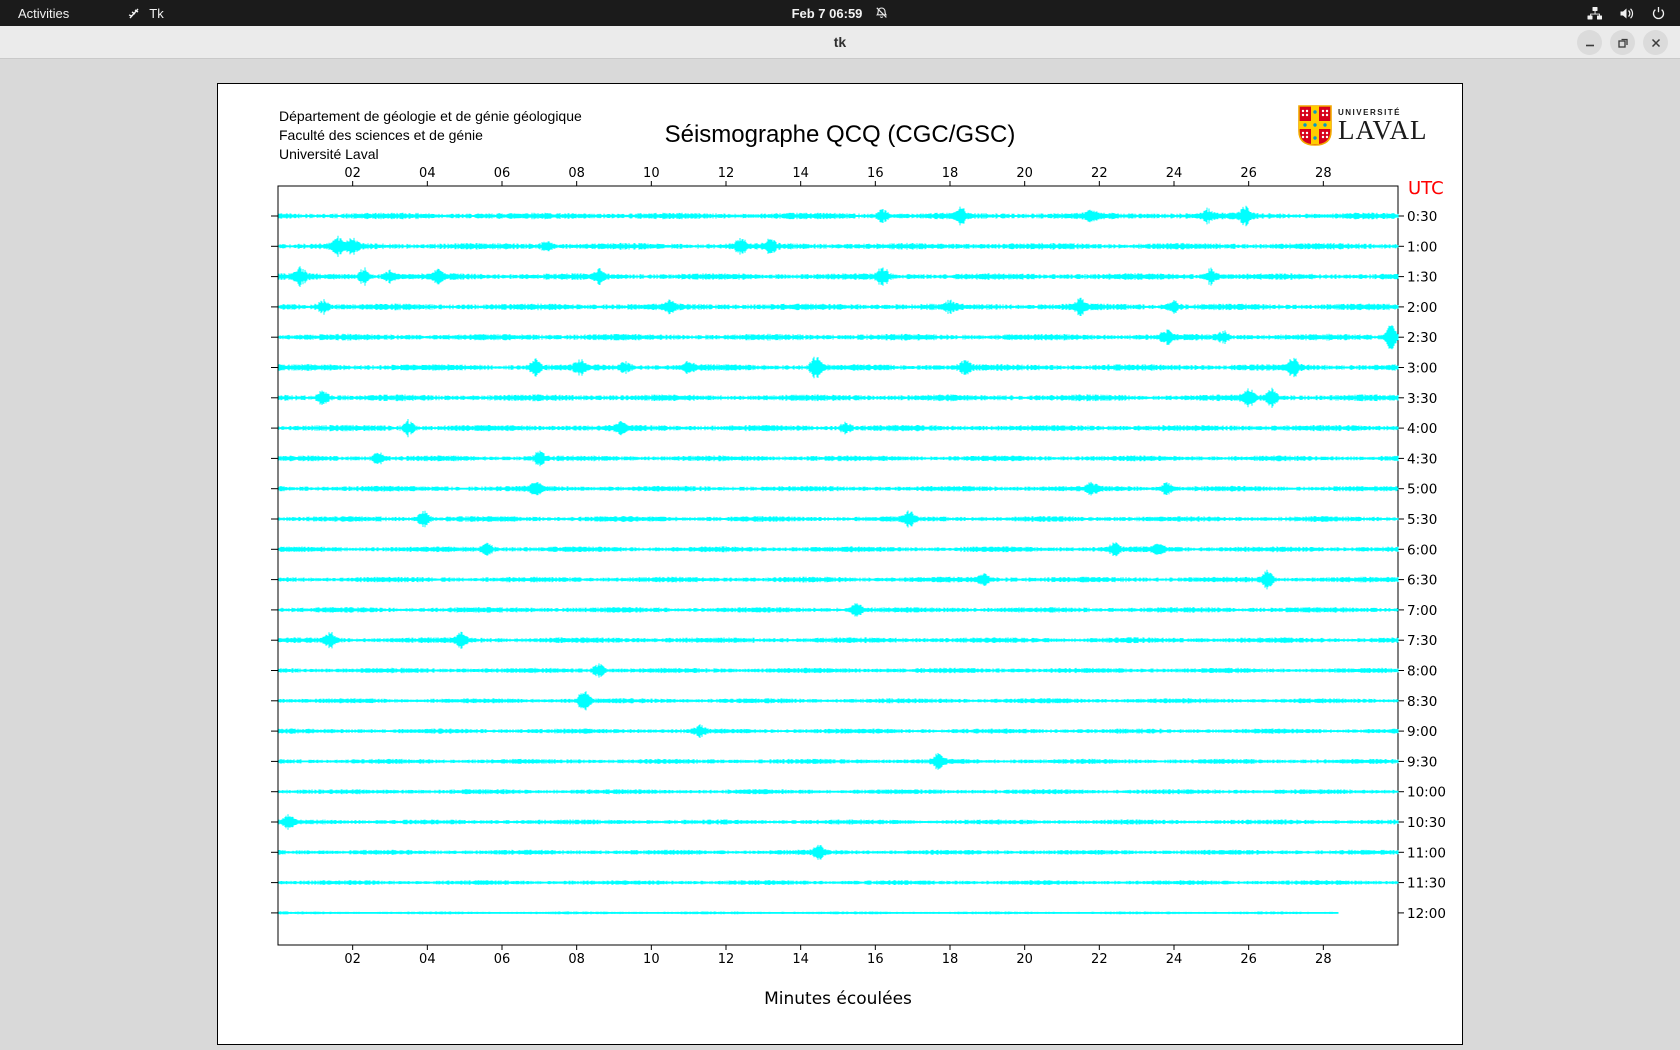 Image resolution: width=1680 pixels, height=1050 pixels. What do you see at coordinates (1422, 429) in the screenshot?
I see `trace-time-label: 4:00` at bounding box center [1422, 429].